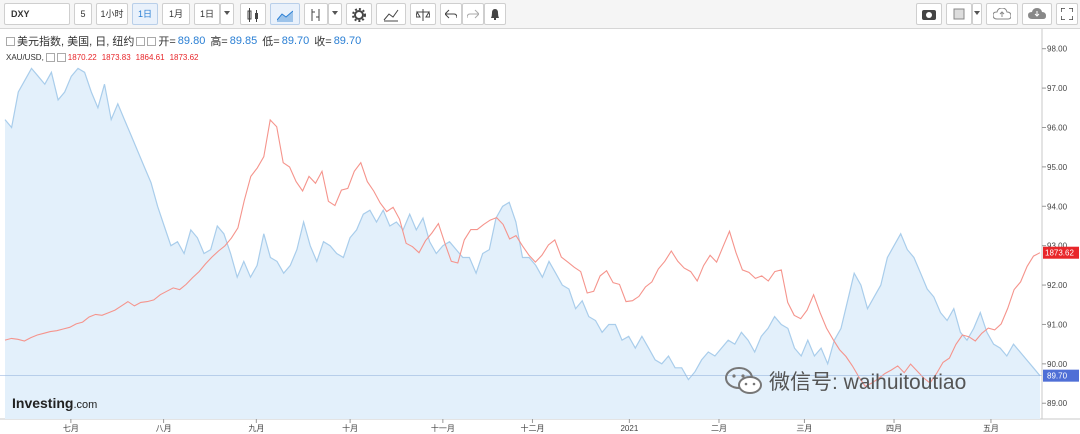 The width and height of the screenshot is (1080, 434). I want to click on interval-1h-button: 1小时, so click(112, 14).